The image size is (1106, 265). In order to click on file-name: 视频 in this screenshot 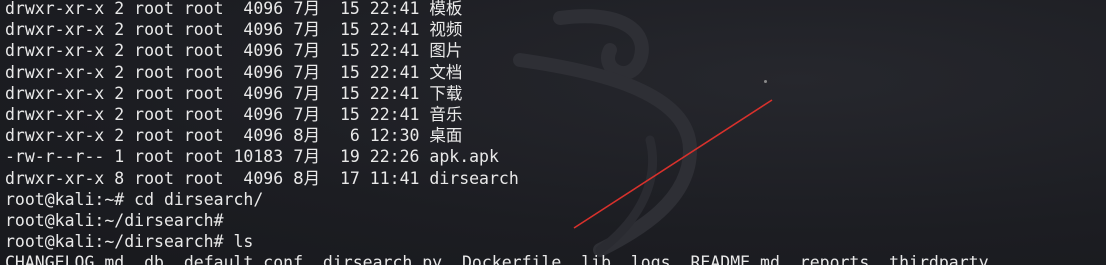, I will do `click(446, 30)`.